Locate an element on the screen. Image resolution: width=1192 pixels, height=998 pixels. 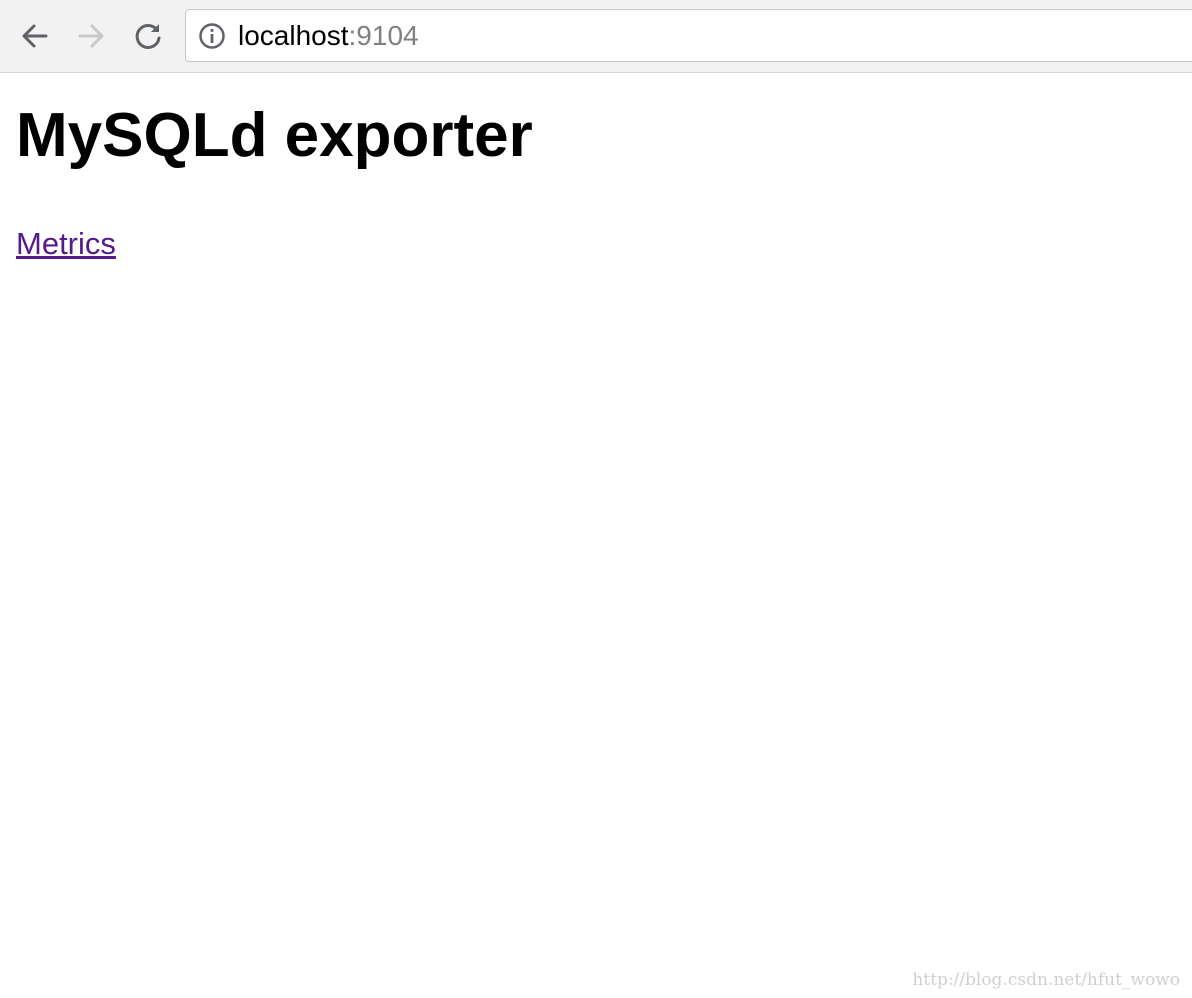
forward-arrow-icon is located at coordinates (91, 36).